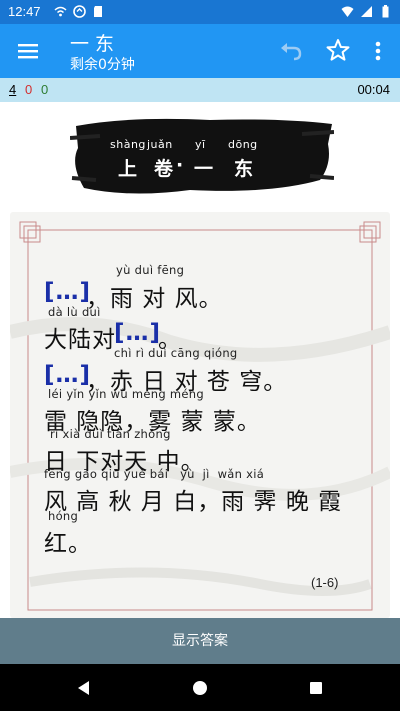 This screenshot has width=400, height=711. What do you see at coordinates (68, 544) in the screenshot?
I see `poem-line-7-text: 红。` at bounding box center [68, 544].